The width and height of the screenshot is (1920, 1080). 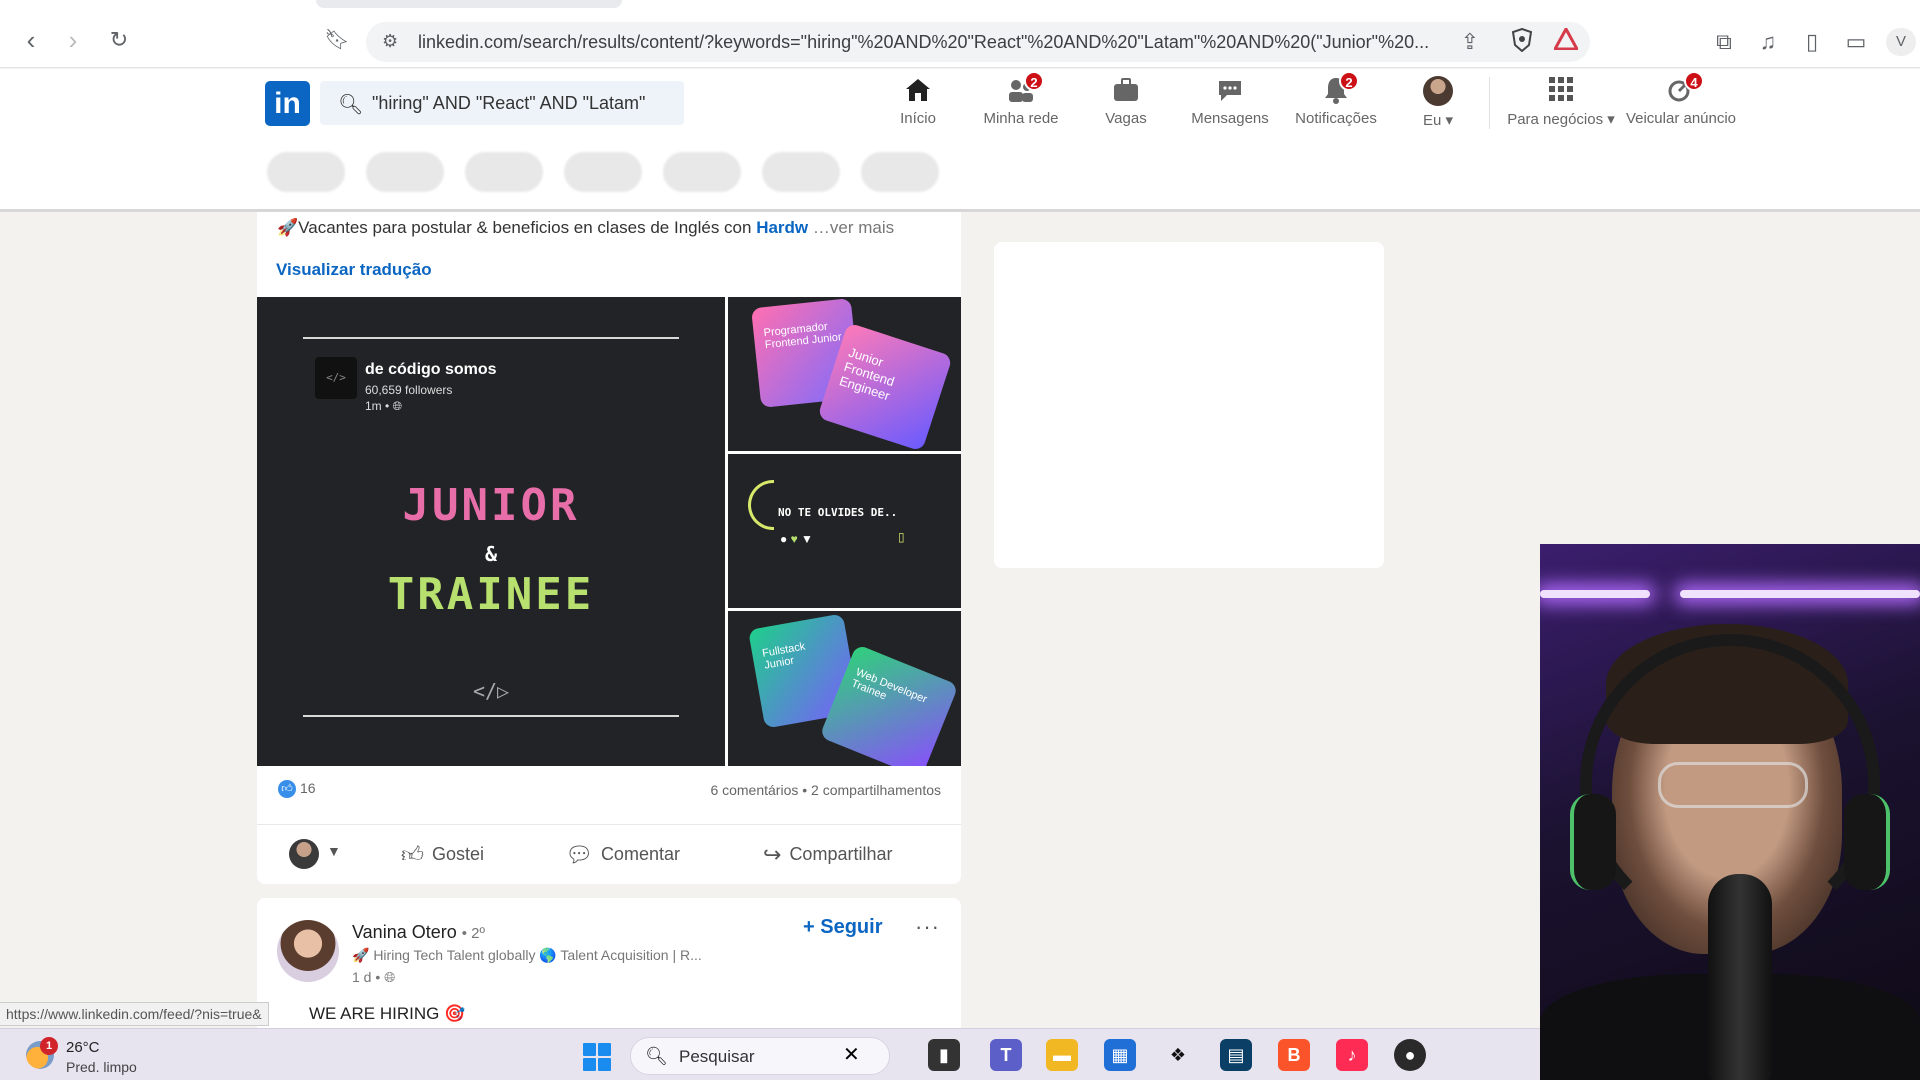 I want to click on translate-link: Visualizar tradução, so click(x=354, y=270).